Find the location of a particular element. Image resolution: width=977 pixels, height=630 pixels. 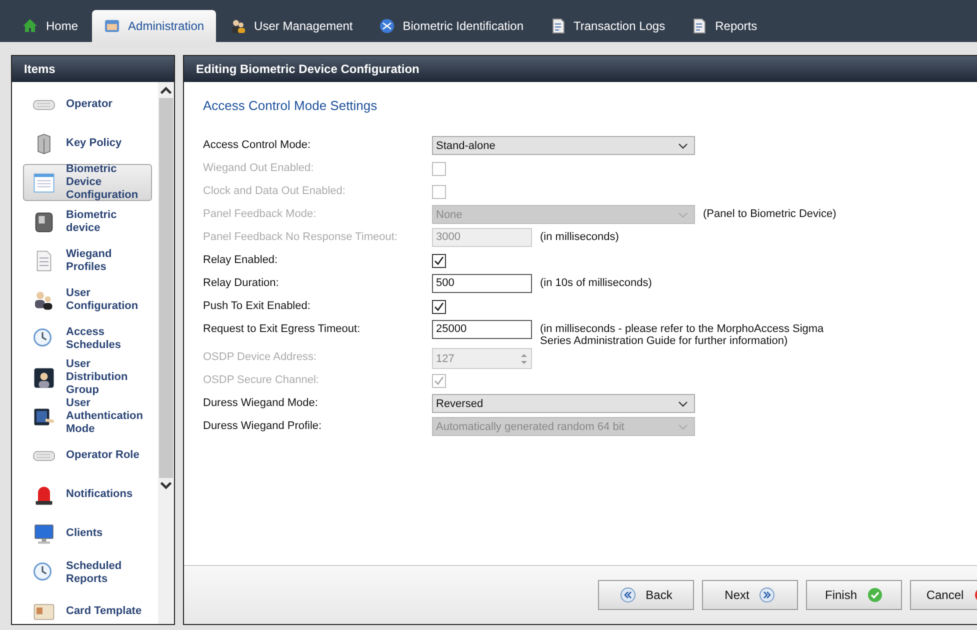

field-hint: (in milliseconds - please refer to the MorphoAccess Sigma Series Administration Guide for further information) is located at coordinates (682, 334).